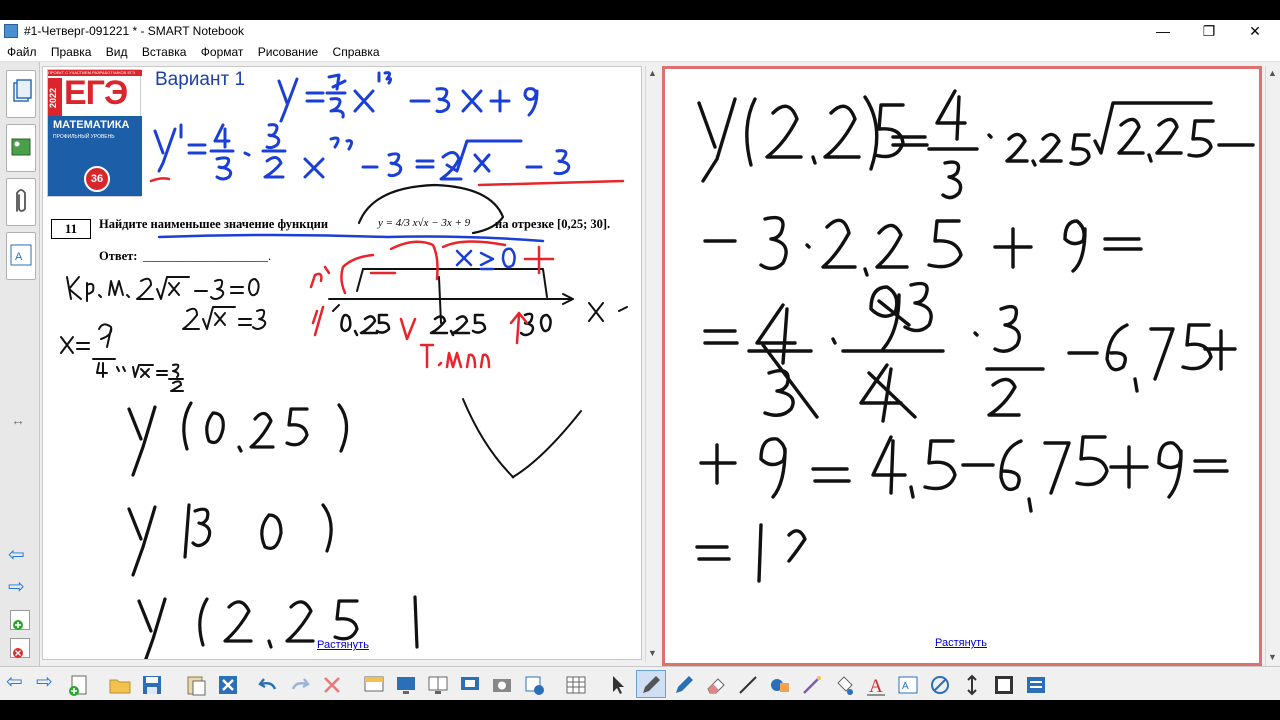 This screenshot has height=720, width=1280. Describe the element at coordinates (11, 31) in the screenshot. I see `app-icon` at that location.